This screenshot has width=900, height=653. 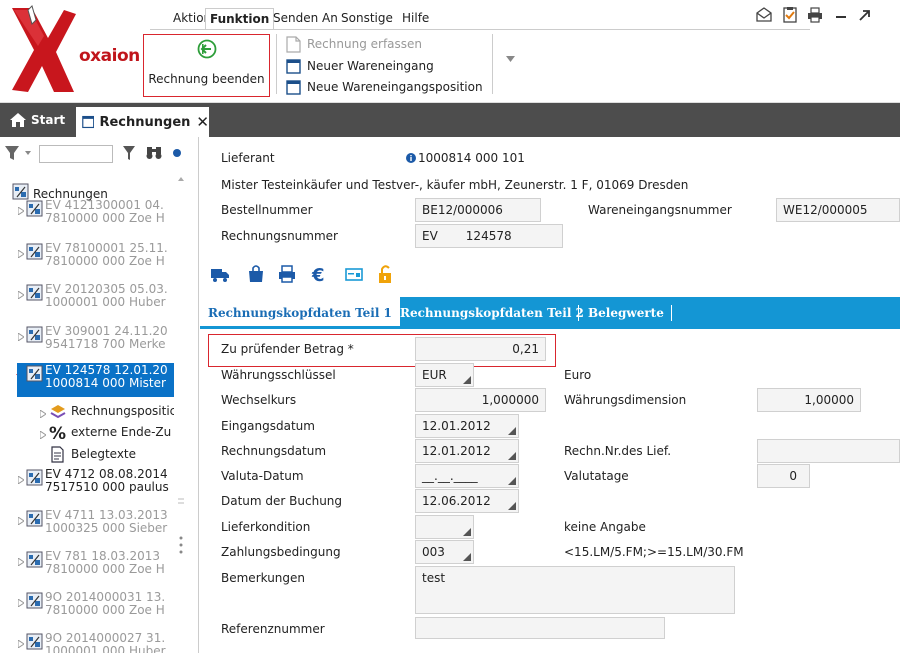 I want to click on menu-hilfe: Hilfe, so click(x=415, y=18).